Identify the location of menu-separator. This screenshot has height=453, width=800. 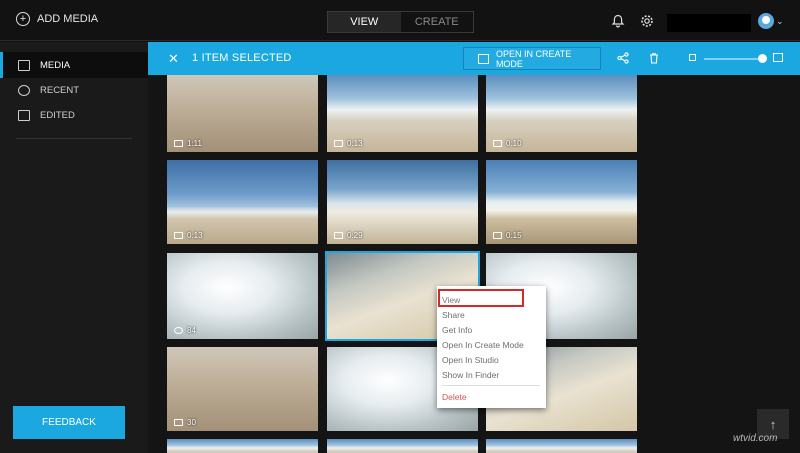
(491, 385).